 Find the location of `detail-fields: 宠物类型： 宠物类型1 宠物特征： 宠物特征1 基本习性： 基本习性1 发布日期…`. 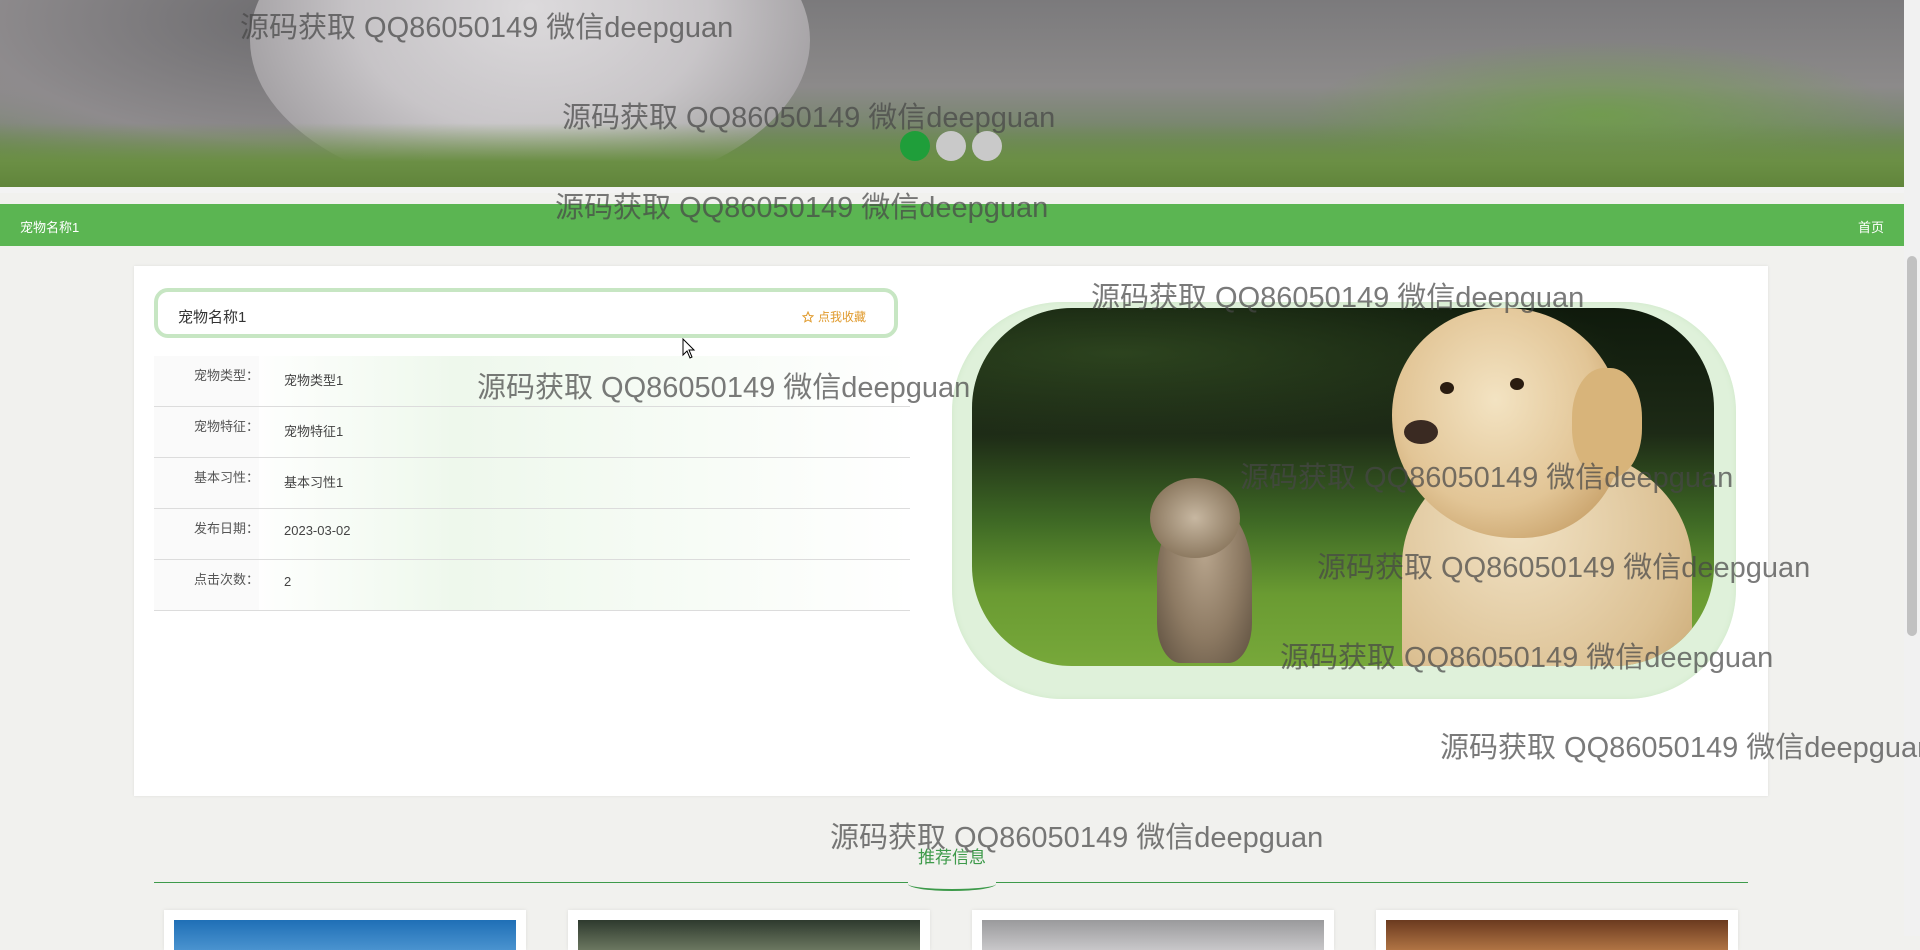

detail-fields: 宠物类型： 宠物类型1 宠物特征： 宠物特征1 基本习性： 基本习性1 发布日期… is located at coordinates (532, 483).